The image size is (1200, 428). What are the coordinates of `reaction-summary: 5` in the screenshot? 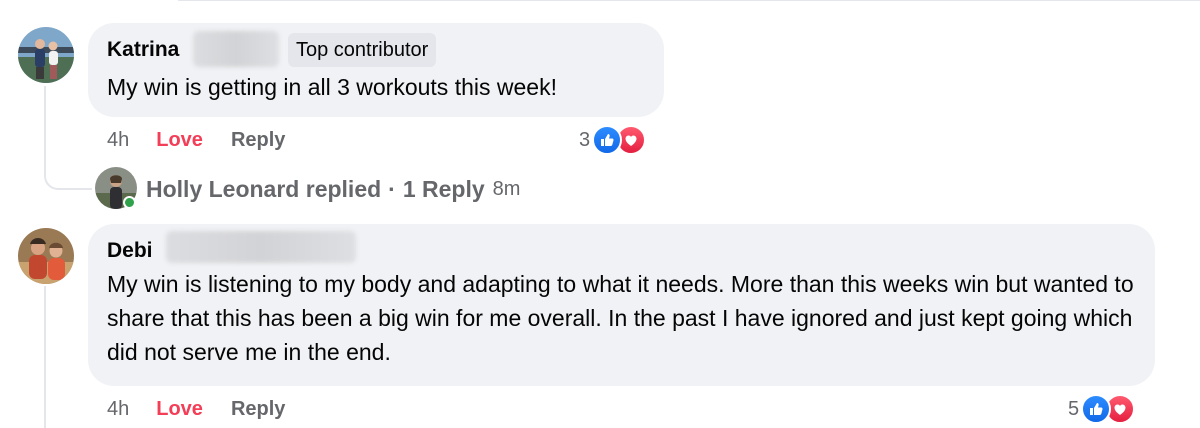 It's located at (1102, 409).